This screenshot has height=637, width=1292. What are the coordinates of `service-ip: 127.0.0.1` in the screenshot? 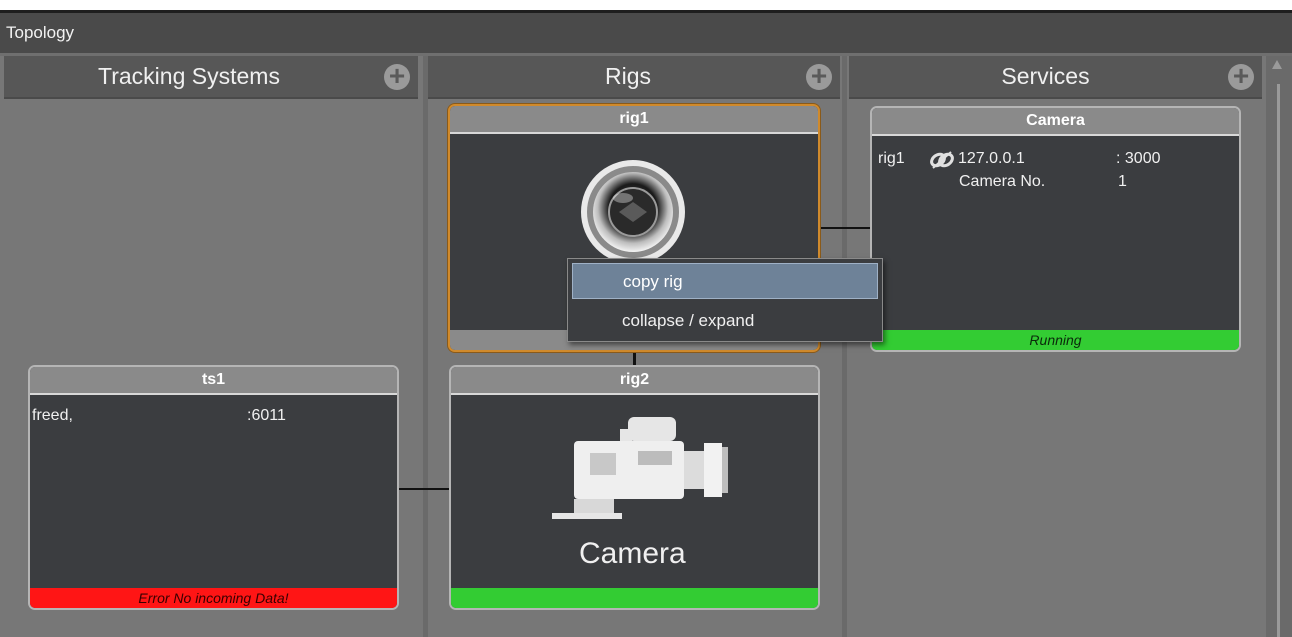 It's located at (991, 158).